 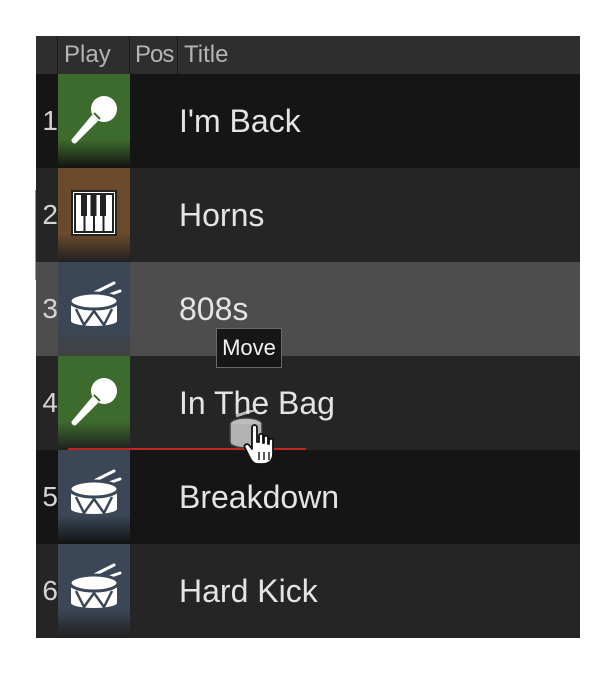 What do you see at coordinates (47, 55) in the screenshot?
I see `header-number` at bounding box center [47, 55].